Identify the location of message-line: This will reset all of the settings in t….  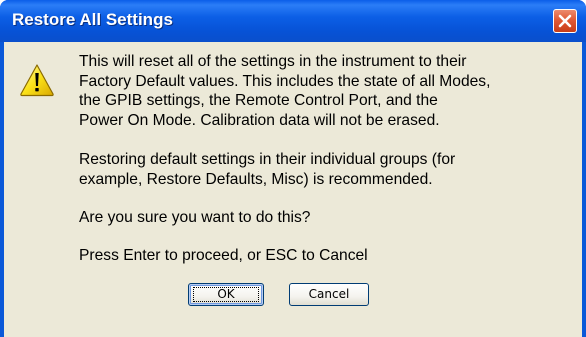
(273, 61).